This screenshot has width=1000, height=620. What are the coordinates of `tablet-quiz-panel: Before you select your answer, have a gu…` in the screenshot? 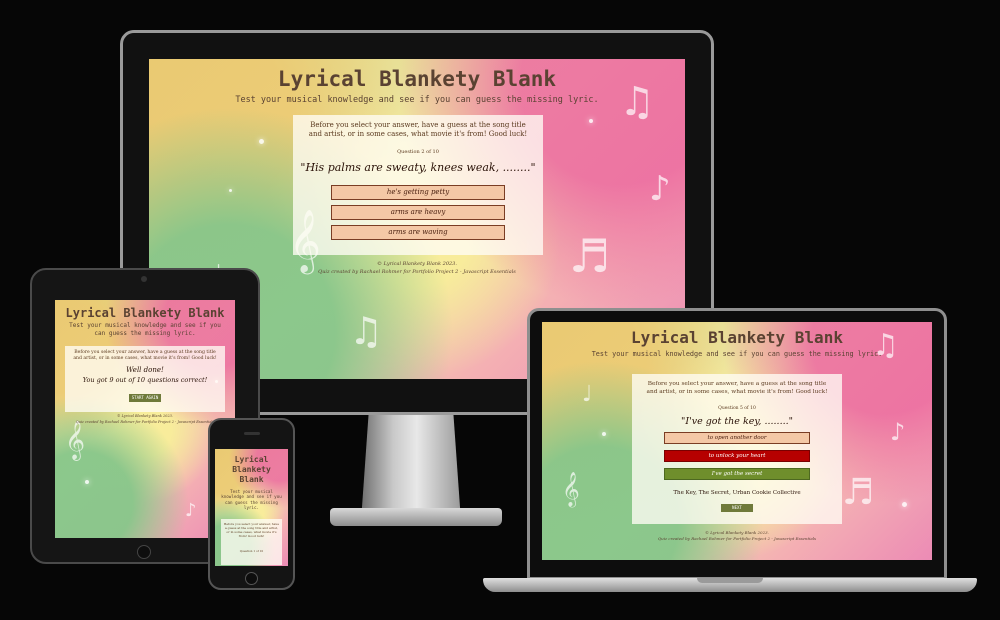 It's located at (145, 379).